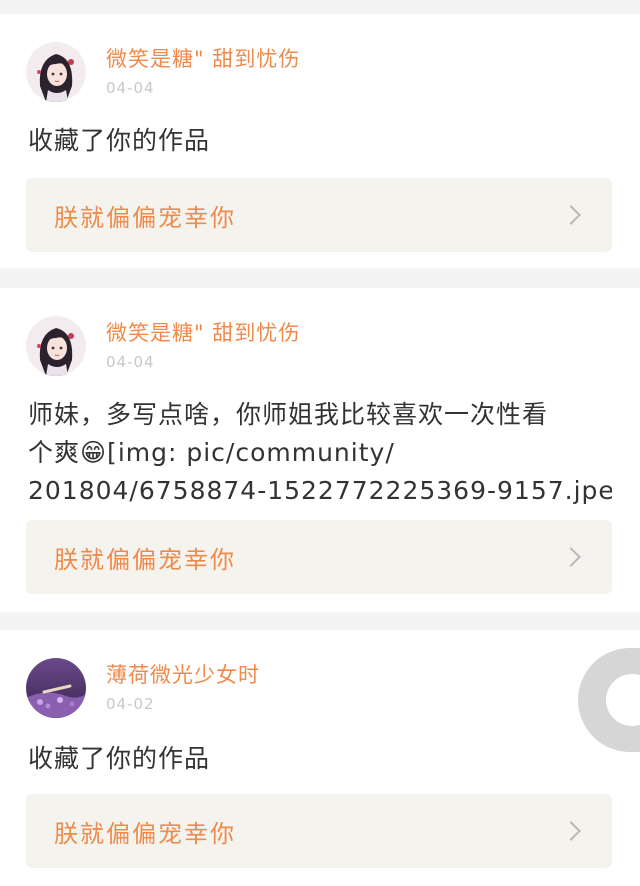 The width and height of the screenshot is (640, 886). Describe the element at coordinates (211, 452) in the screenshot. I see `comment-line: 个爽😁[img: pic/community/` at that location.